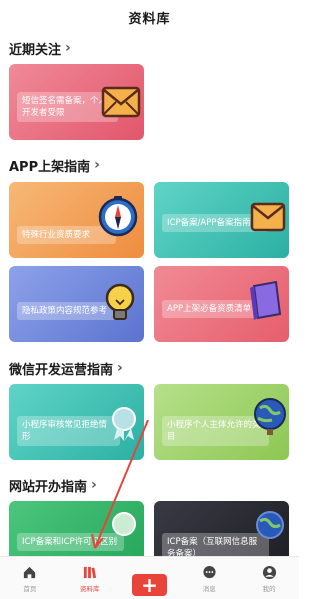 This screenshot has height=599, width=320. What do you see at coordinates (118, 216) in the screenshot?
I see `compass-icon` at bounding box center [118, 216].